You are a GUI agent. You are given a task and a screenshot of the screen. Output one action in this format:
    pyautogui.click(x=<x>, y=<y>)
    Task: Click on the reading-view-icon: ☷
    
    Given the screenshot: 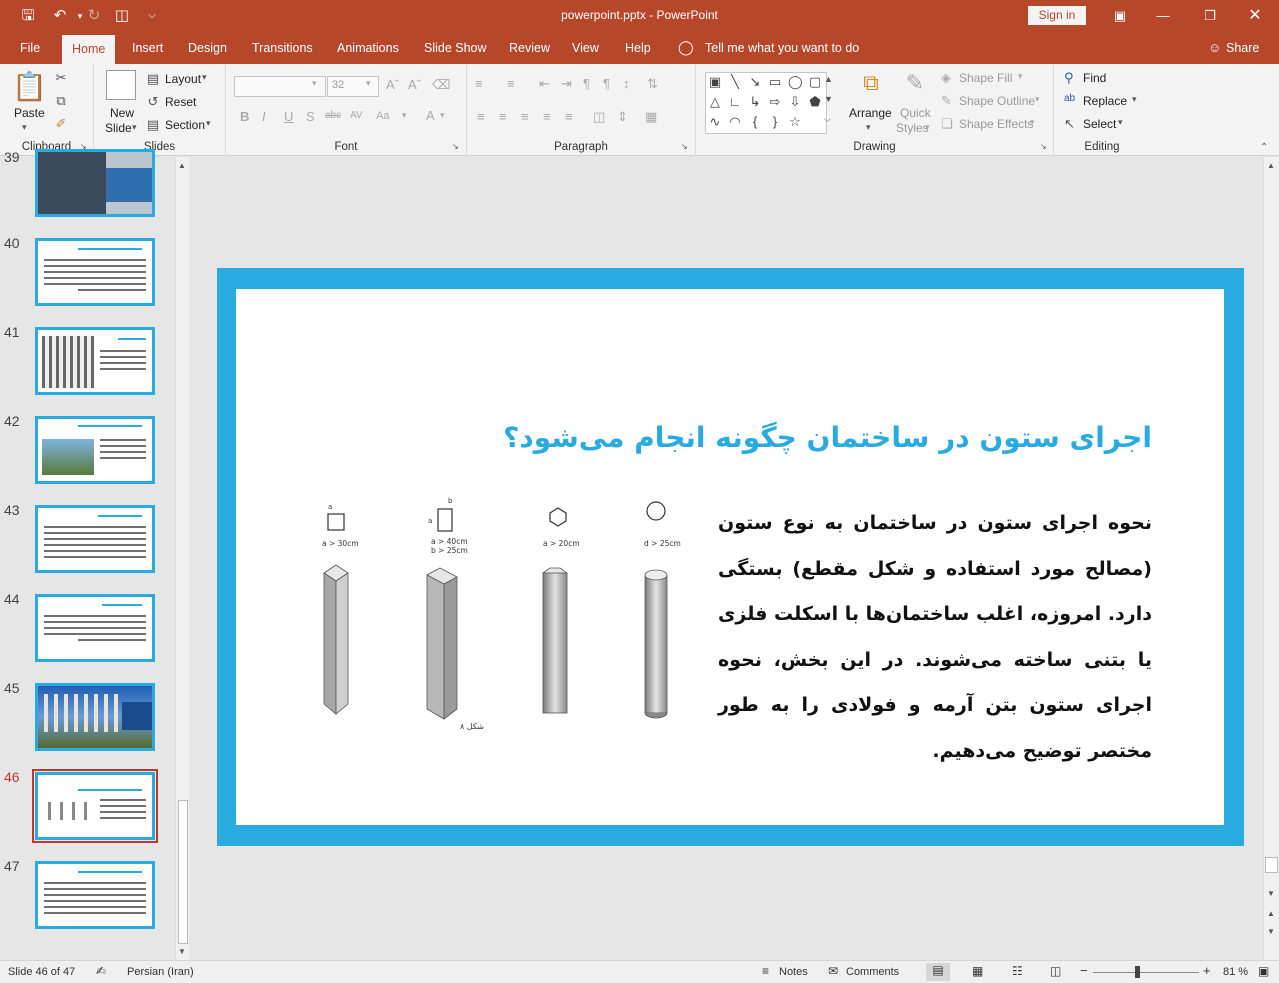 What is the action you would take?
    pyautogui.click(x=1017, y=971)
    